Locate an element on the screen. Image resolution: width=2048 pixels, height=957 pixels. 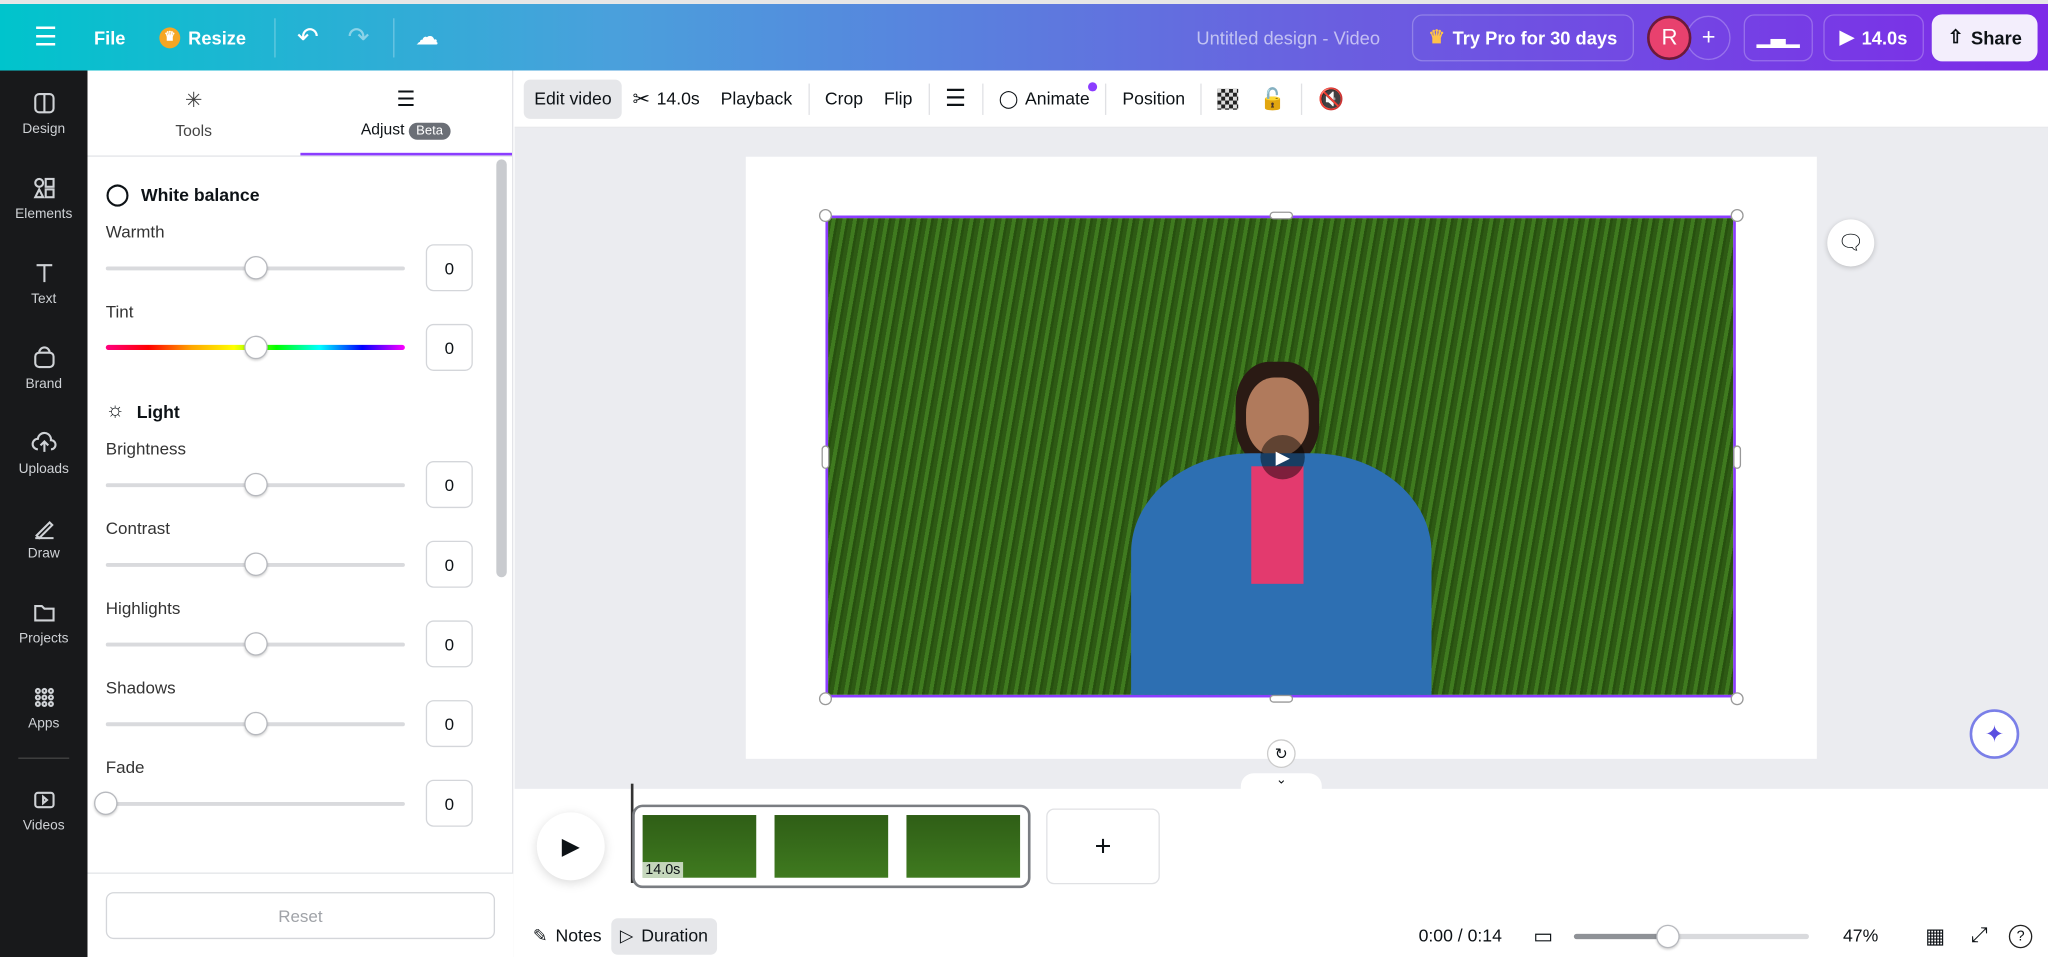
play-duration: 14.0s is located at coordinates (1884, 37).